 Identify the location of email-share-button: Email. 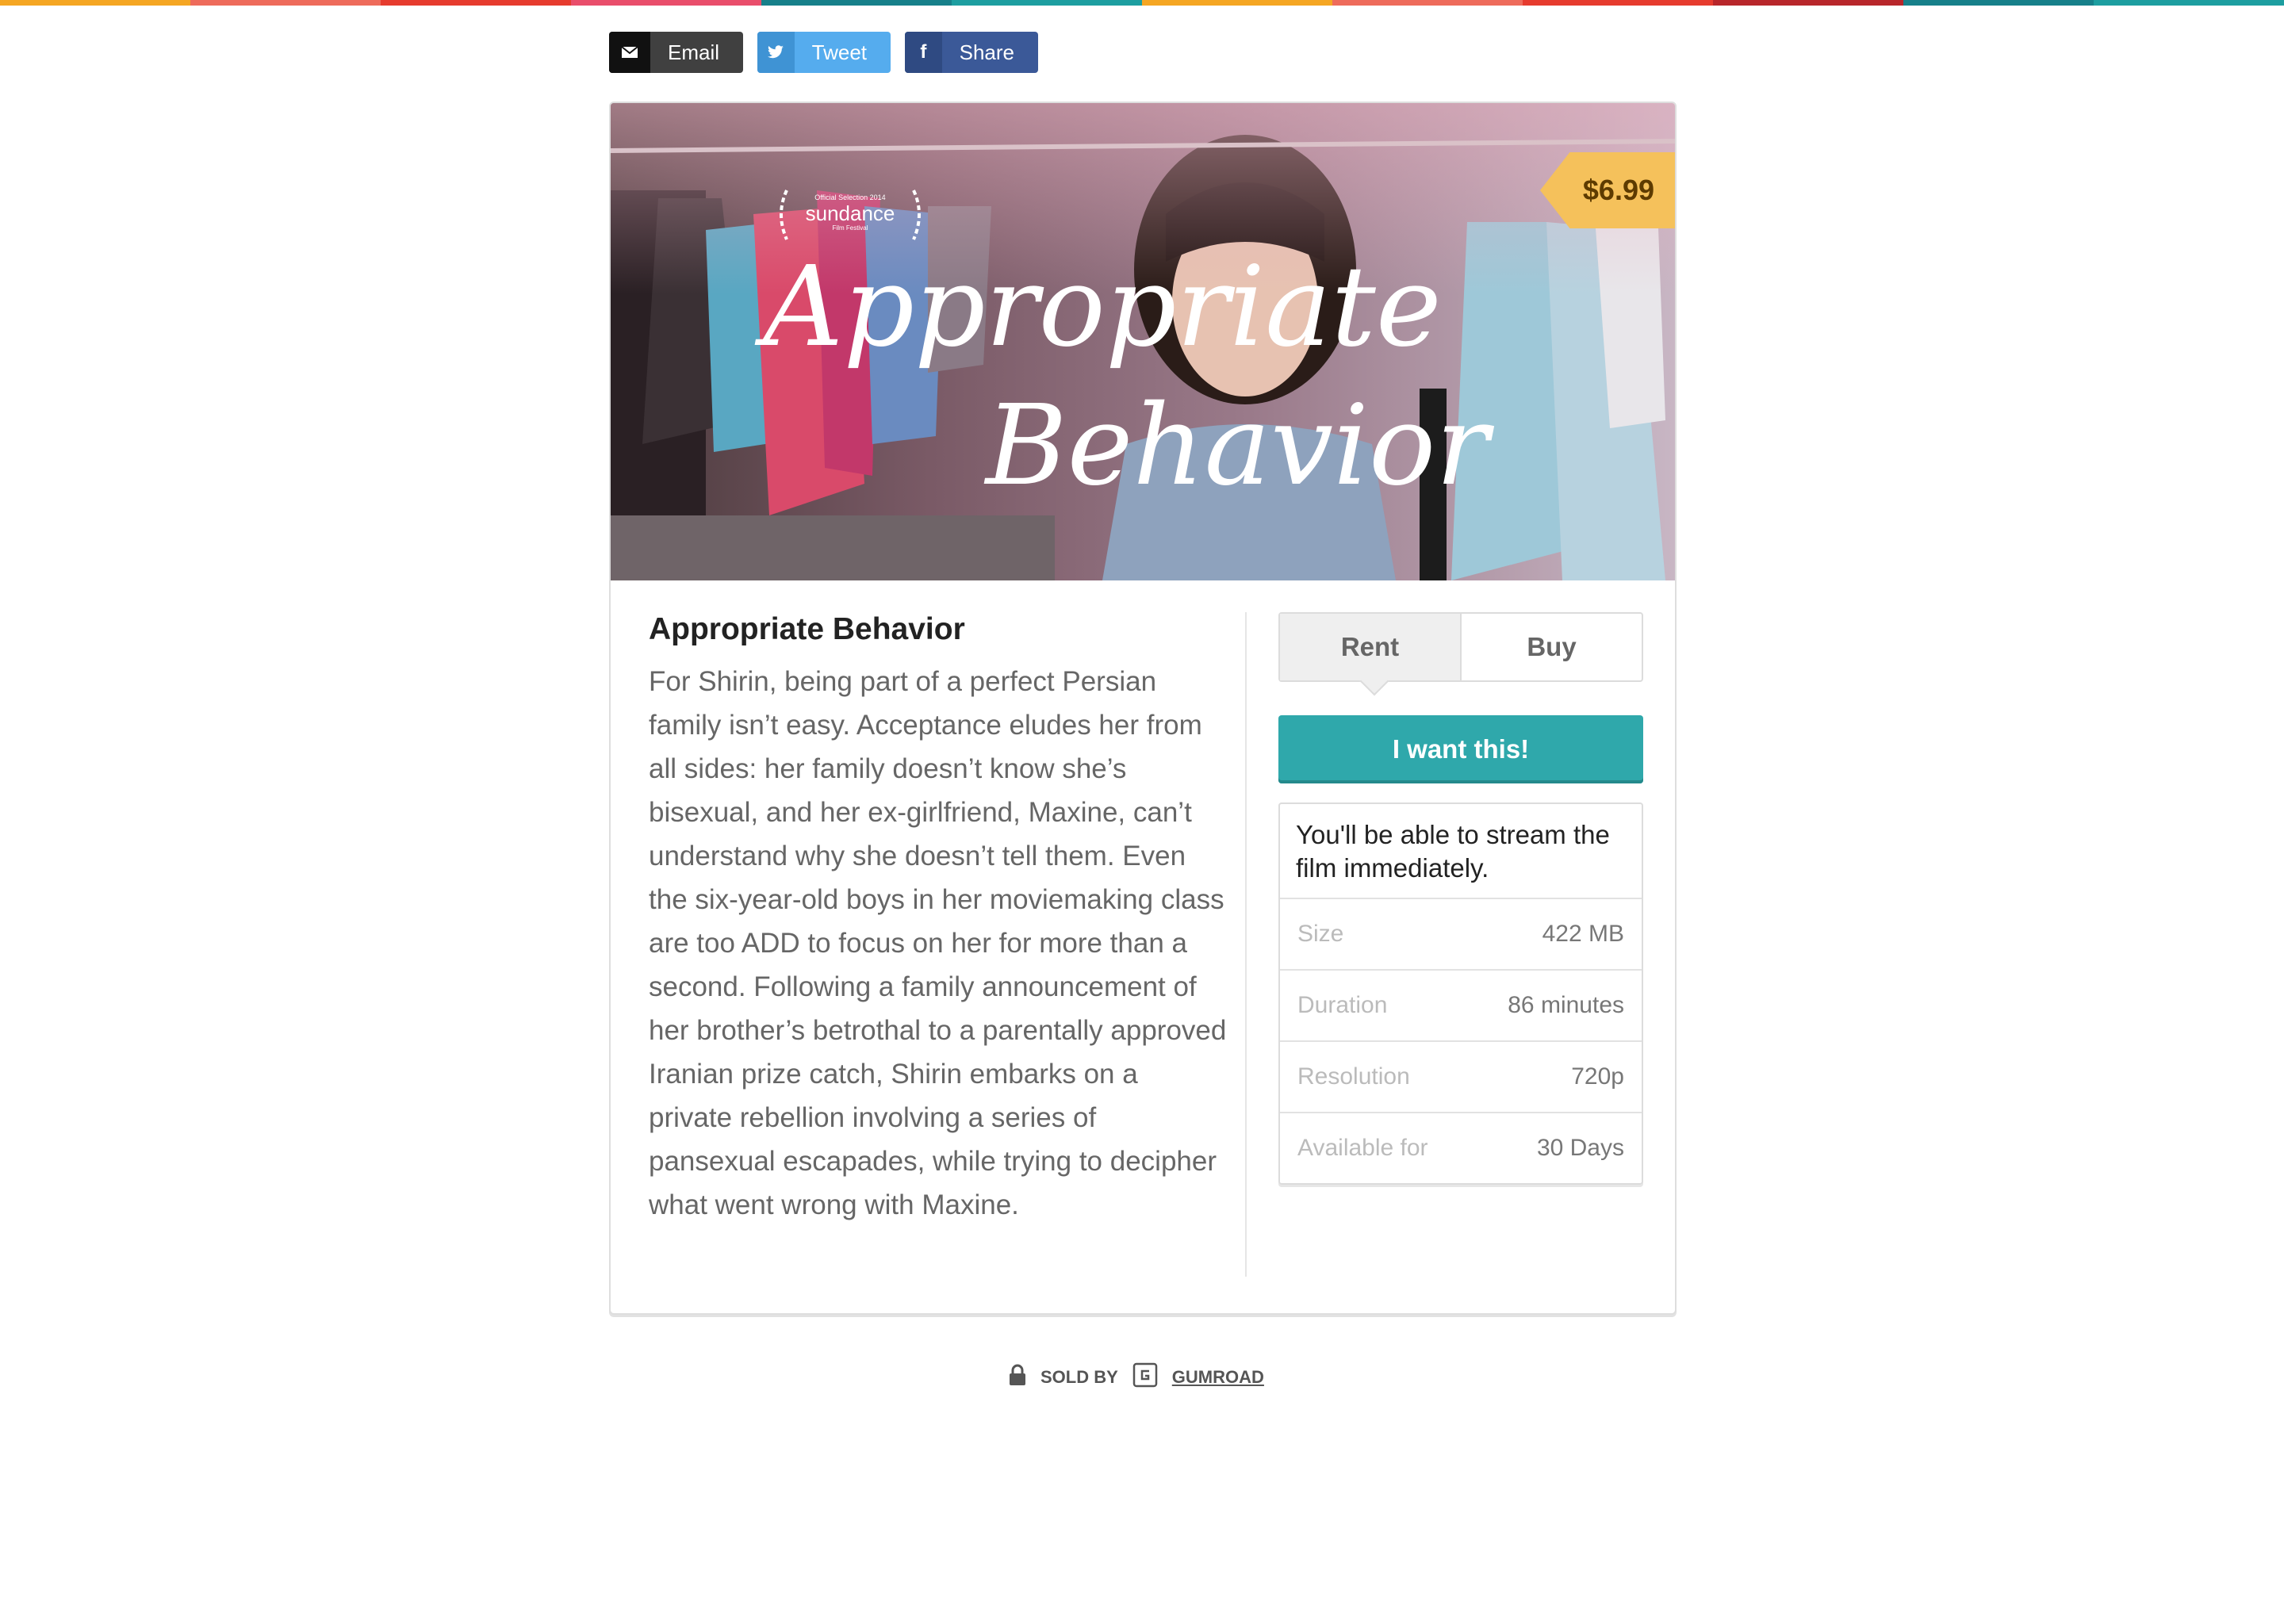
(676, 52).